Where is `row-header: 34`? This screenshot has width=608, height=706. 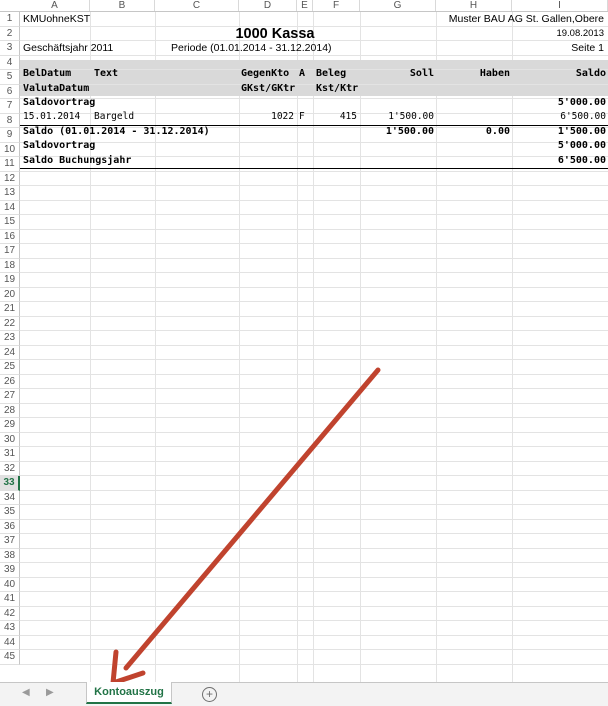
row-header: 34 is located at coordinates (10, 497).